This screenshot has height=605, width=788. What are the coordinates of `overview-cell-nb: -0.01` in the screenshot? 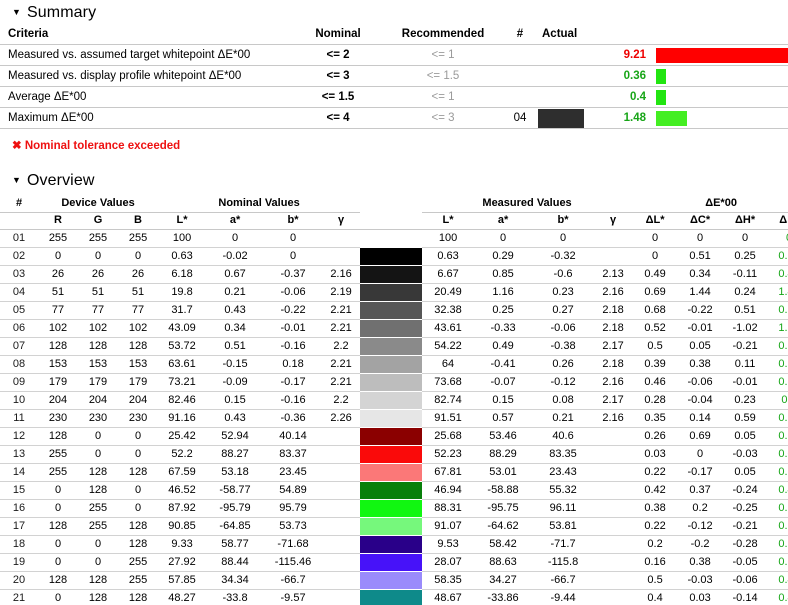 It's located at (293, 328).